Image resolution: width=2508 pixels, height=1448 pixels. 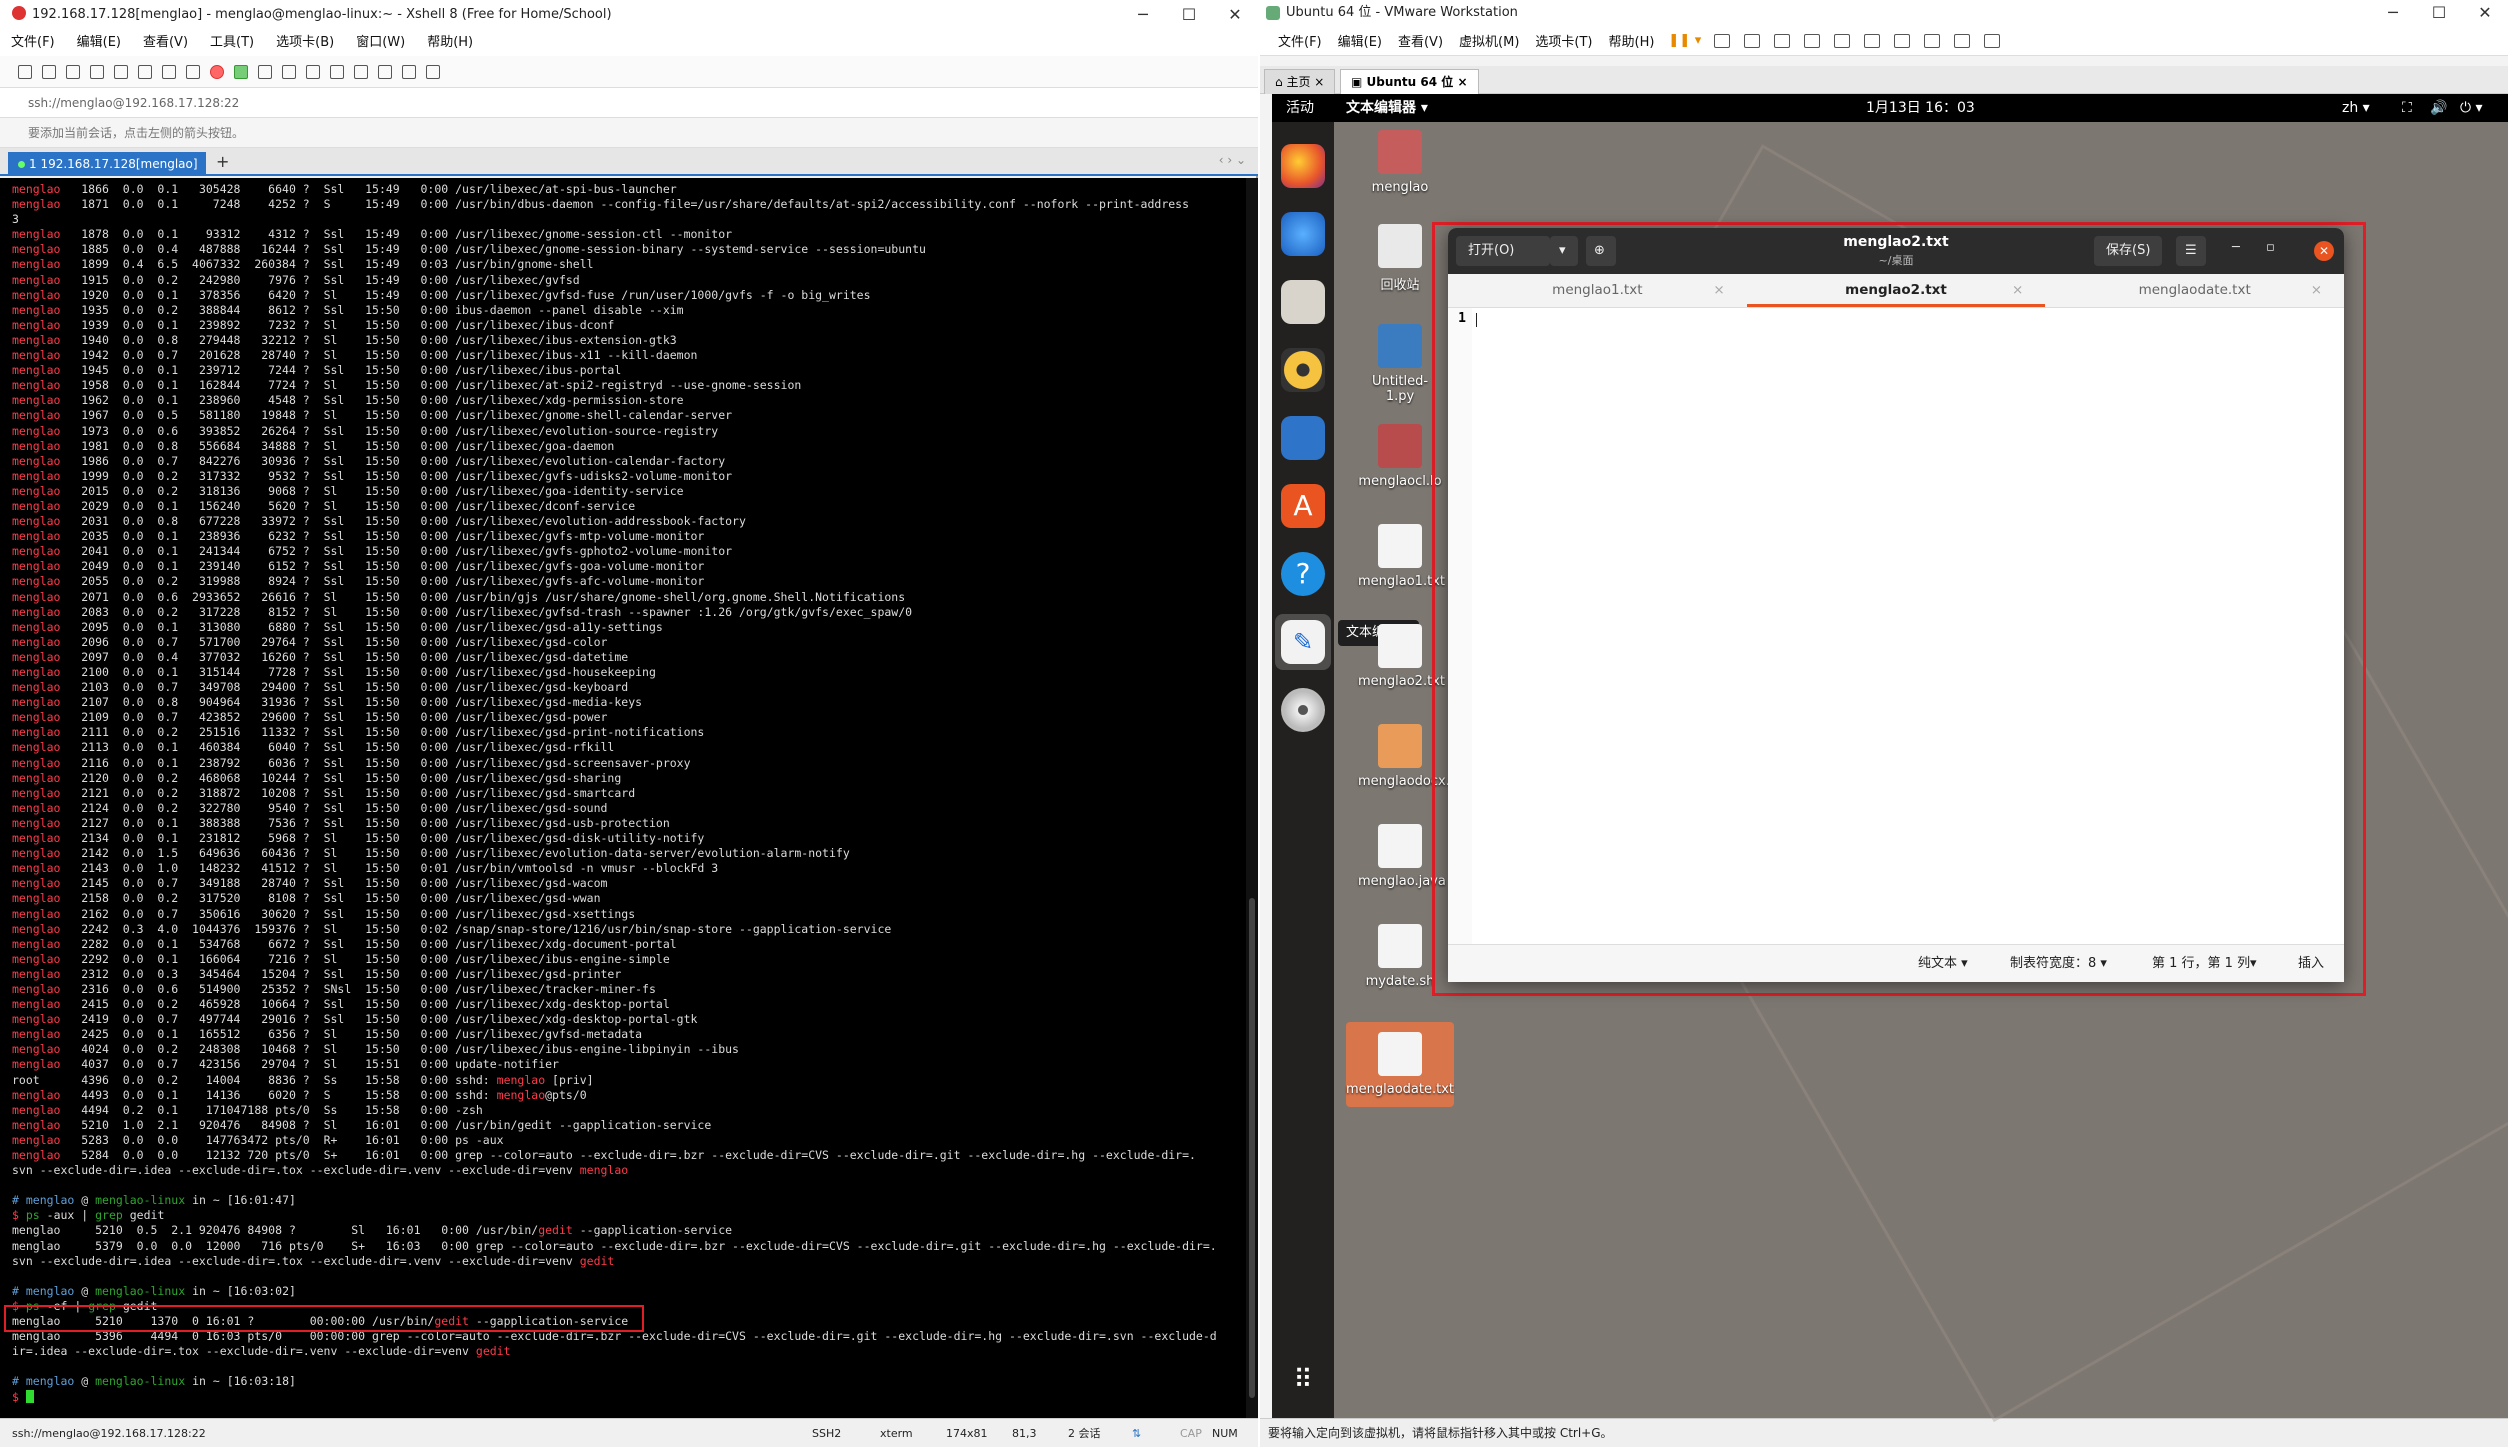 What do you see at coordinates (2407, 108) in the screenshot?
I see `network-icon: ⛶` at bounding box center [2407, 108].